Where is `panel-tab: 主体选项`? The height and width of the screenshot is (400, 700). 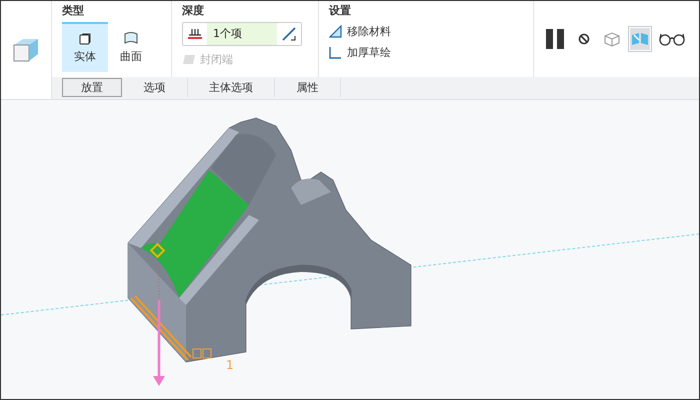
panel-tab: 主体选项 is located at coordinates (231, 87).